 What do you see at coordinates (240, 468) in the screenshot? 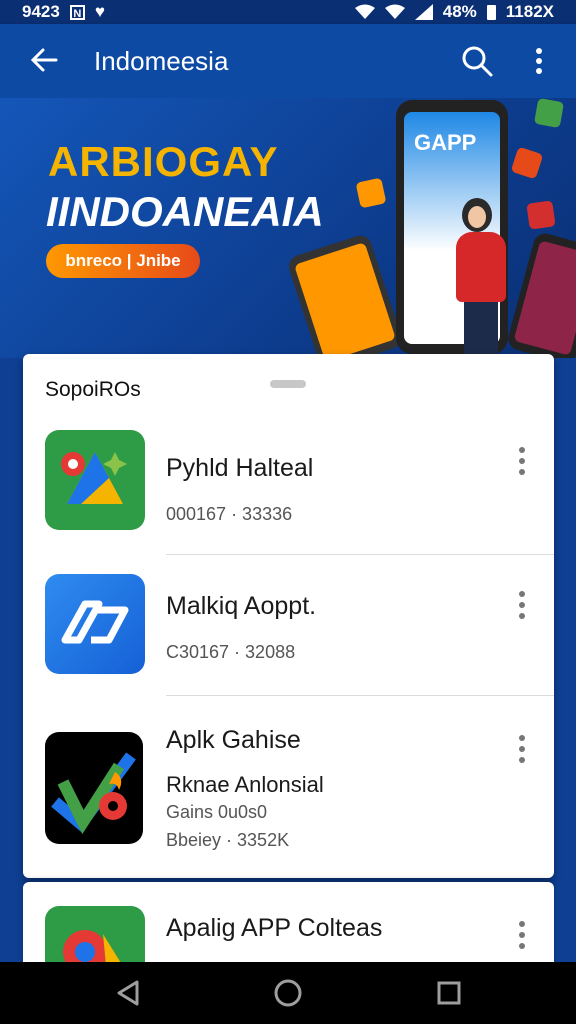
I see `app-name: Pyhld Halteal` at bounding box center [240, 468].